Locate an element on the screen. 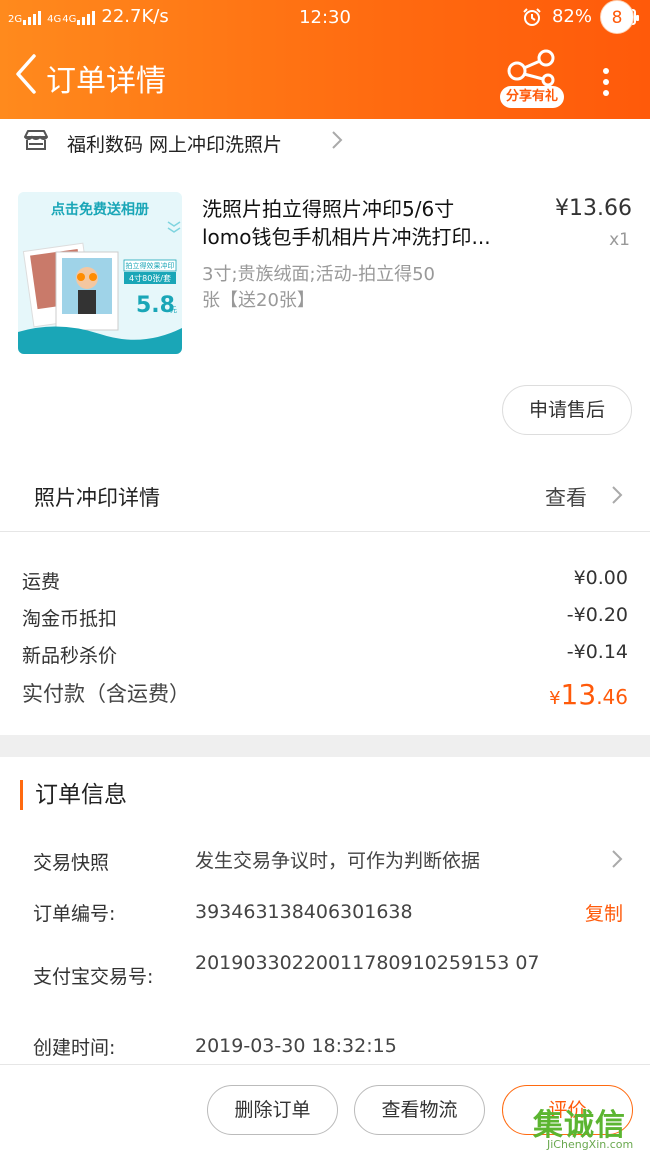 The image size is (650, 1155). created-time-value: 2019-03-30 18:32:15 is located at coordinates (296, 1046).